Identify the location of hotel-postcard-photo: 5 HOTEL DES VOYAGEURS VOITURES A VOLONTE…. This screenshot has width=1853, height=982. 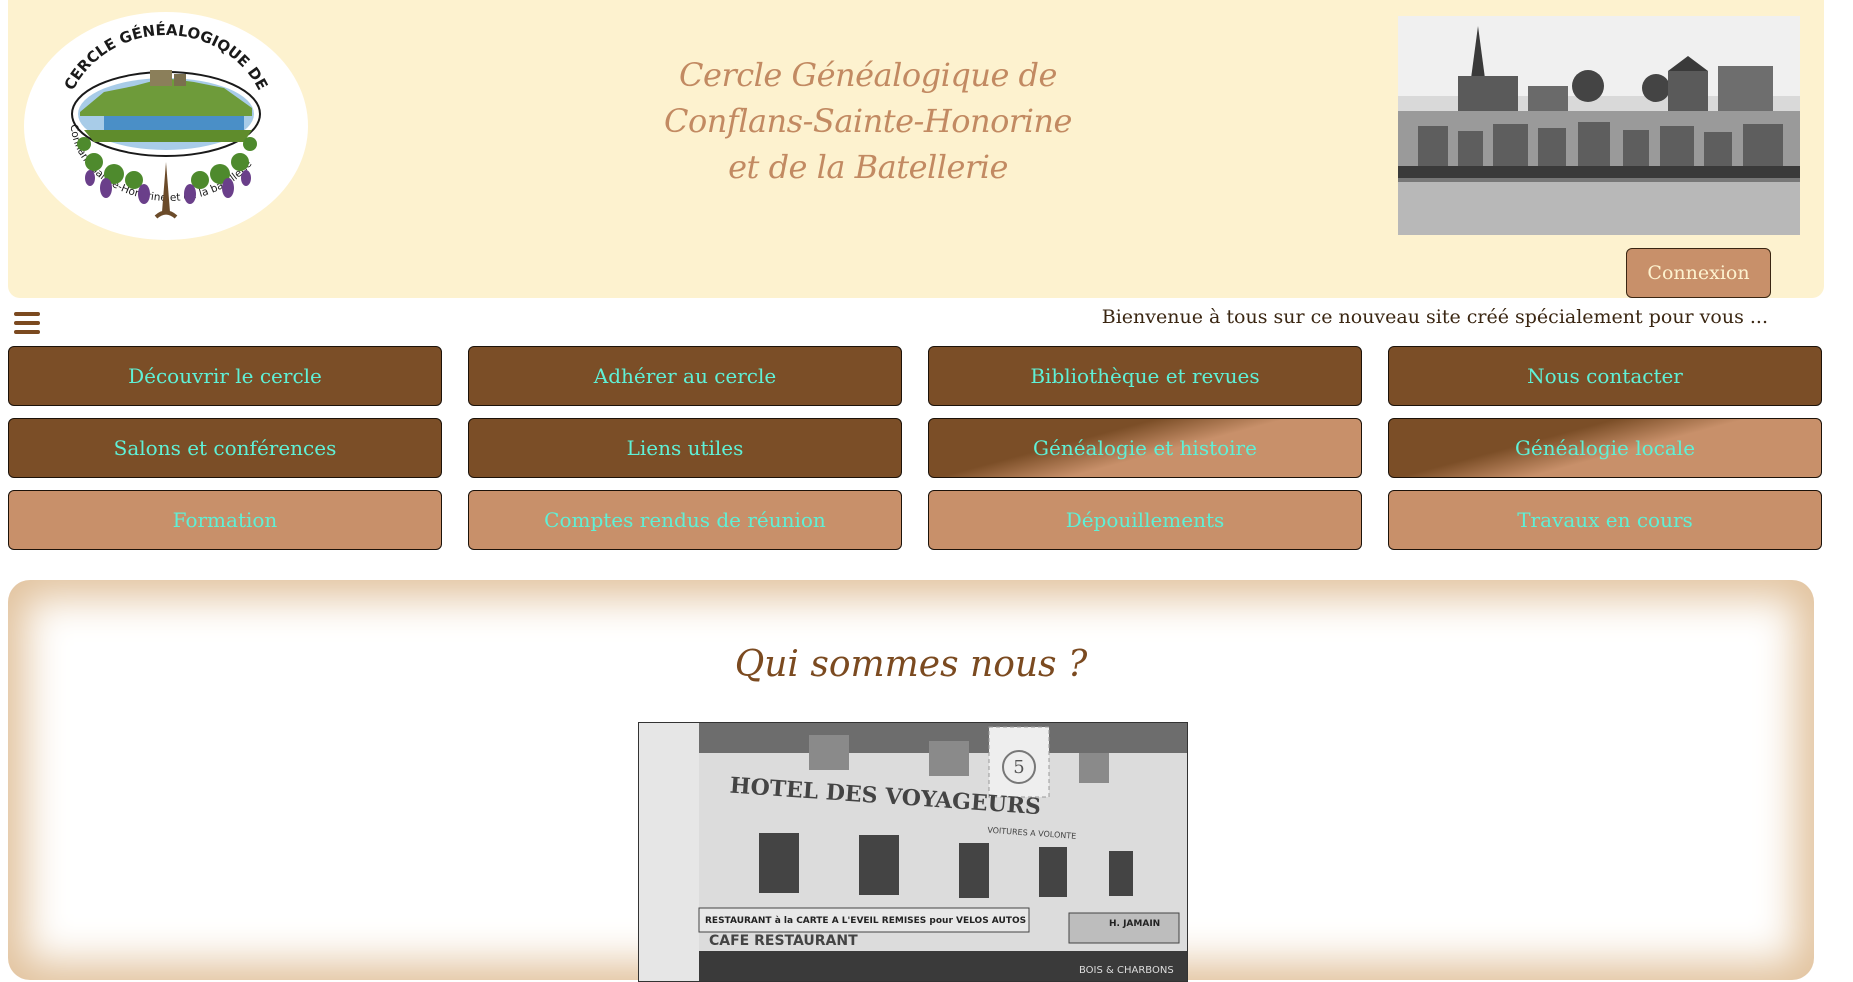
(913, 852).